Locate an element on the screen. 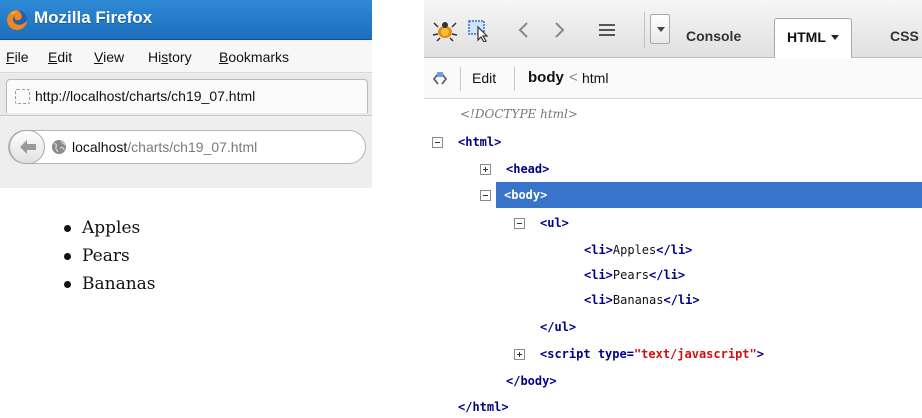  list-item: Pears is located at coordinates (108, 260).